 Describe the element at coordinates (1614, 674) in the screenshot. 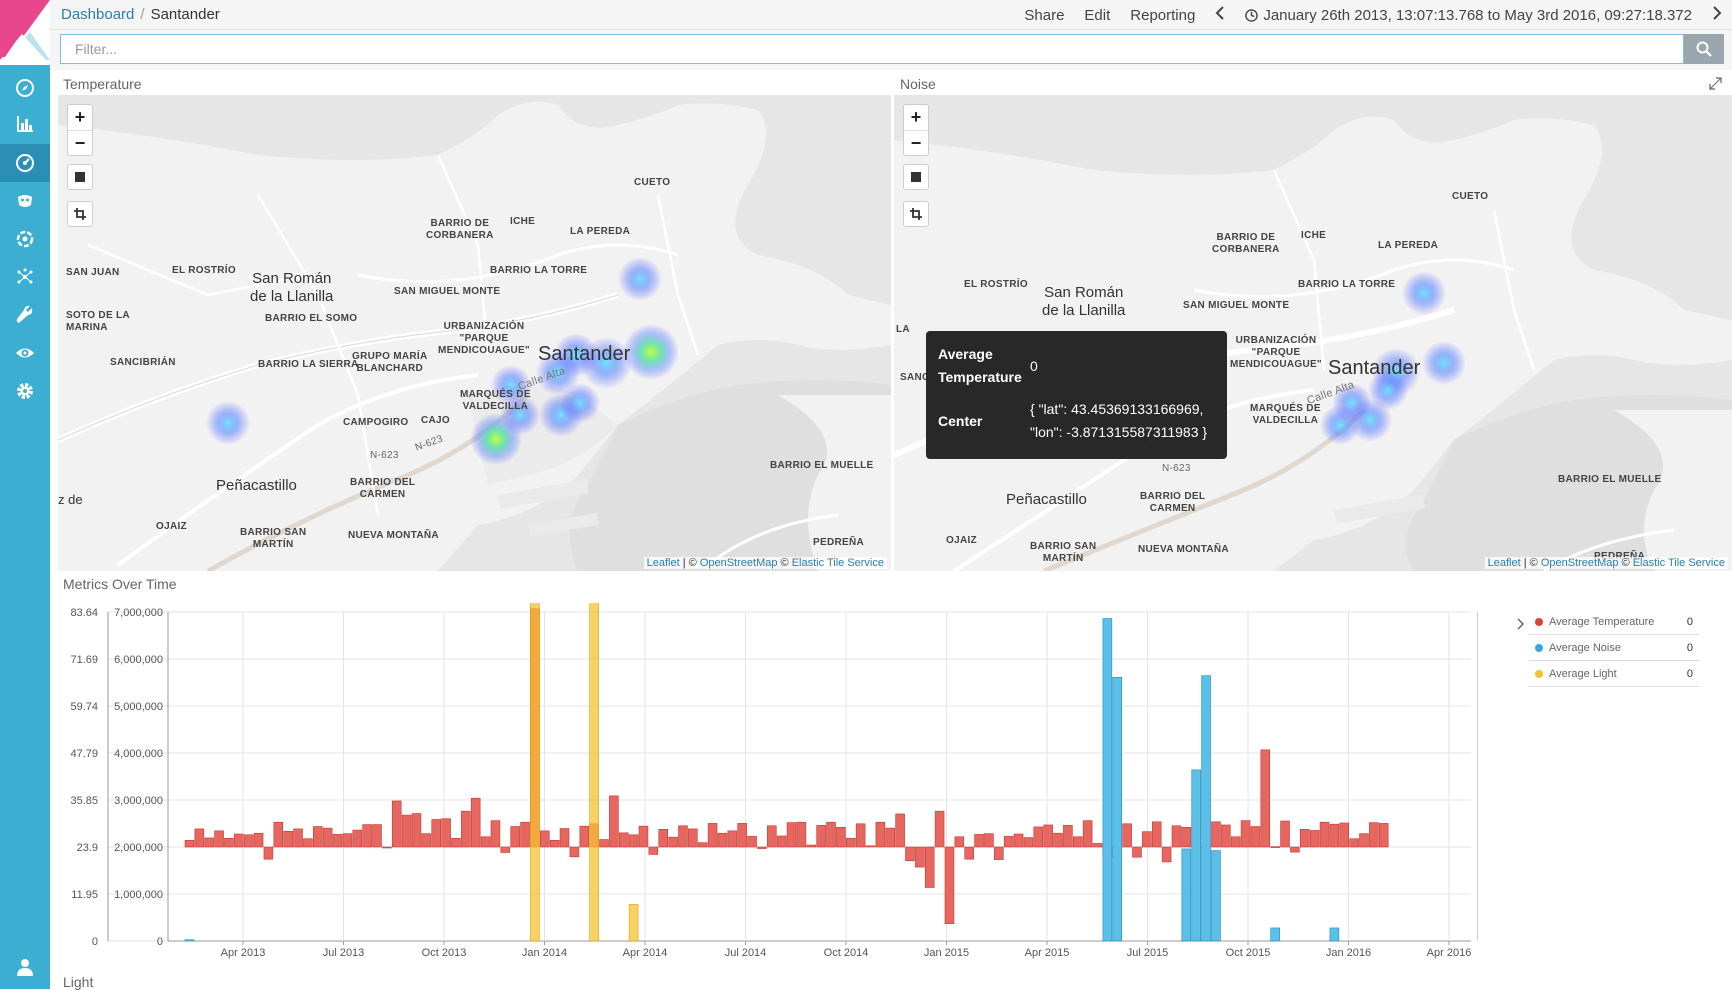

I see `legend-item: Average Light 0` at that location.